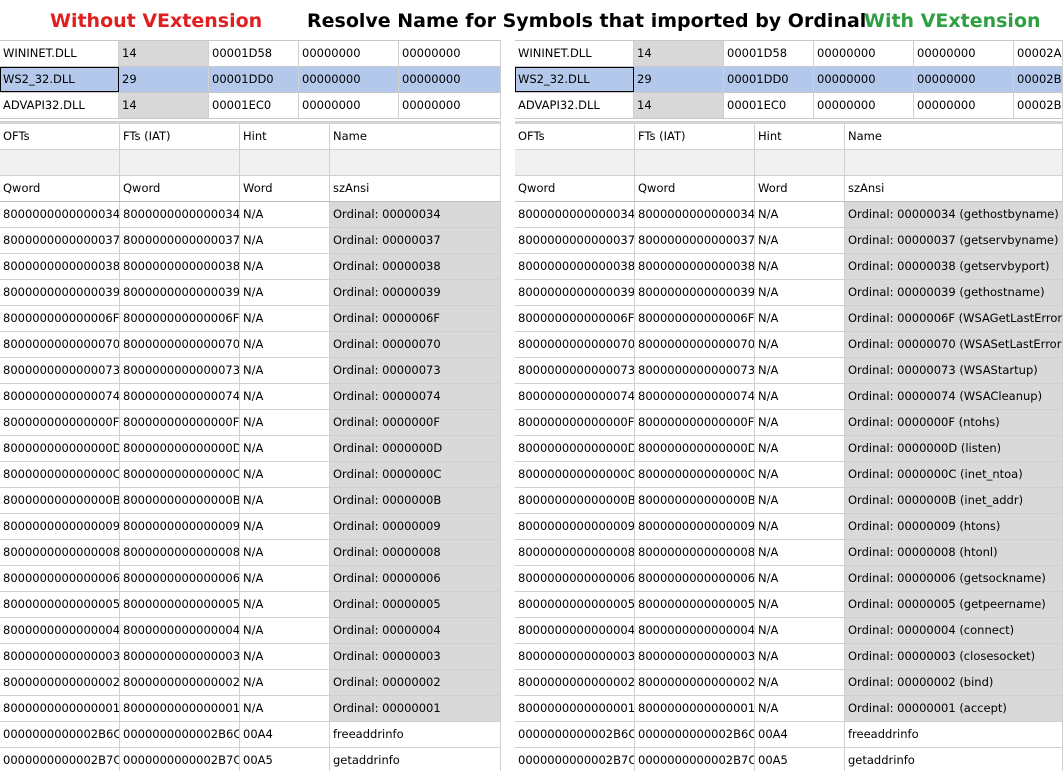 This screenshot has width=1063, height=771. Describe the element at coordinates (180, 448) in the screenshot. I see `ft-cell: 800000000000000D` at that location.